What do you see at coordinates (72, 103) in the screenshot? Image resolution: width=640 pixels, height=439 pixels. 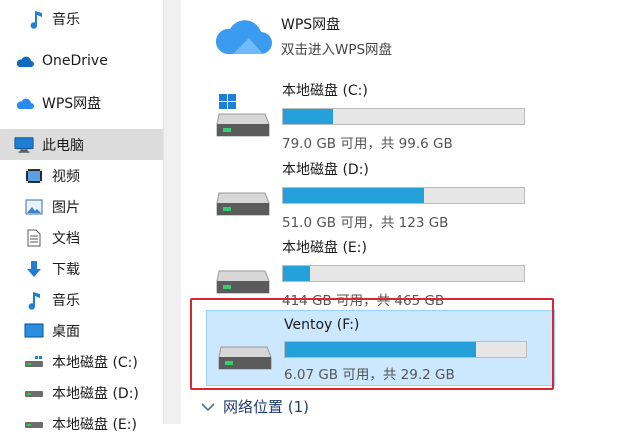 I see `nav-item-label: WPS网盘` at bounding box center [72, 103].